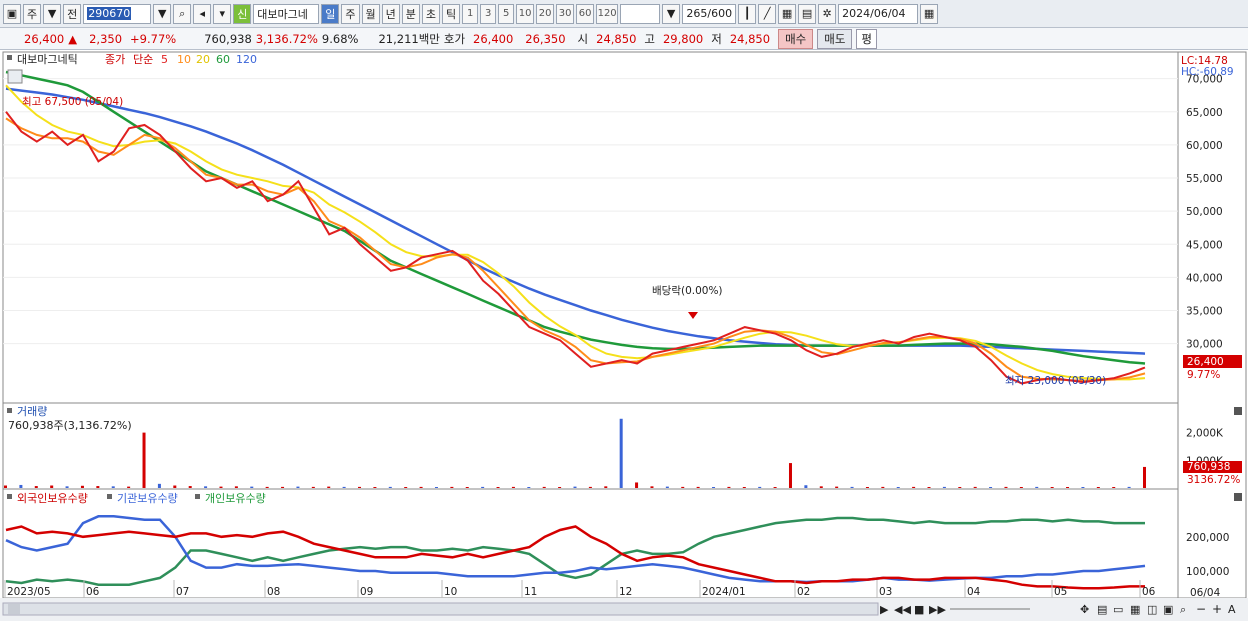  Describe the element at coordinates (32, 13) in the screenshot. I see `market-select: 주` at that location.